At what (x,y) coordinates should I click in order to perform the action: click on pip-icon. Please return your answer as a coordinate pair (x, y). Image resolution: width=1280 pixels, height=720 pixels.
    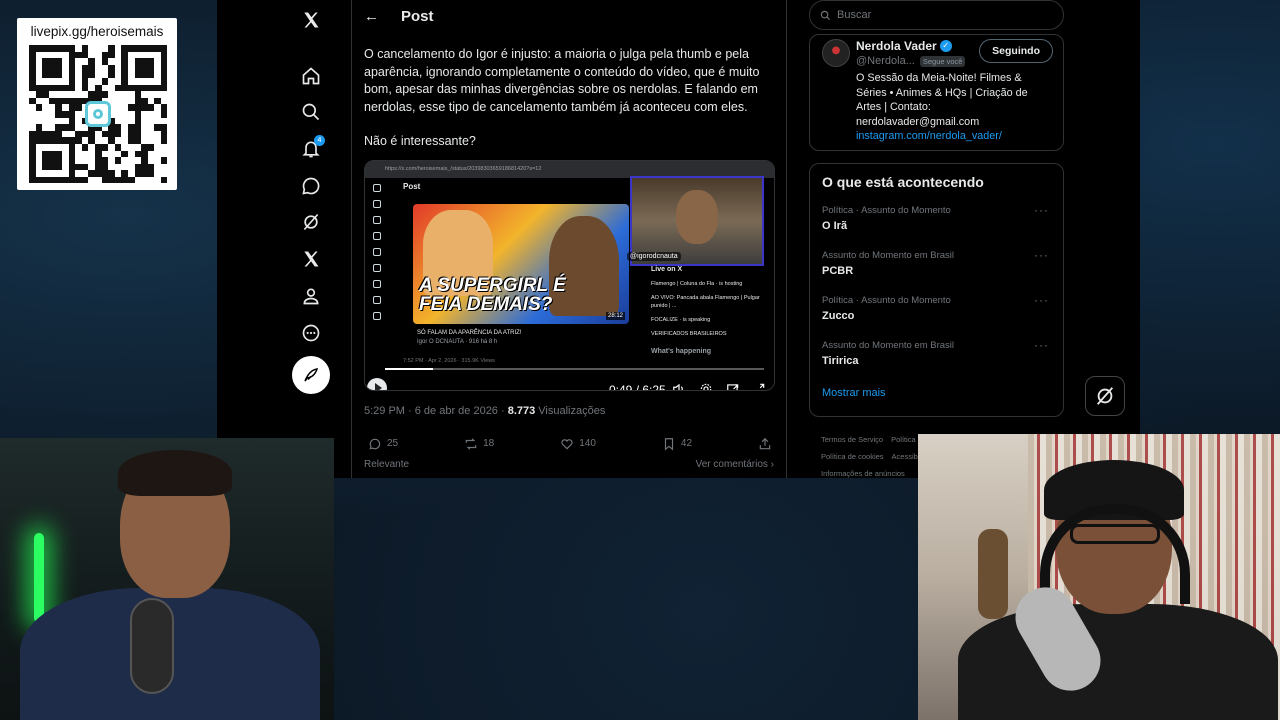
    Looking at the image, I should click on (733, 385).